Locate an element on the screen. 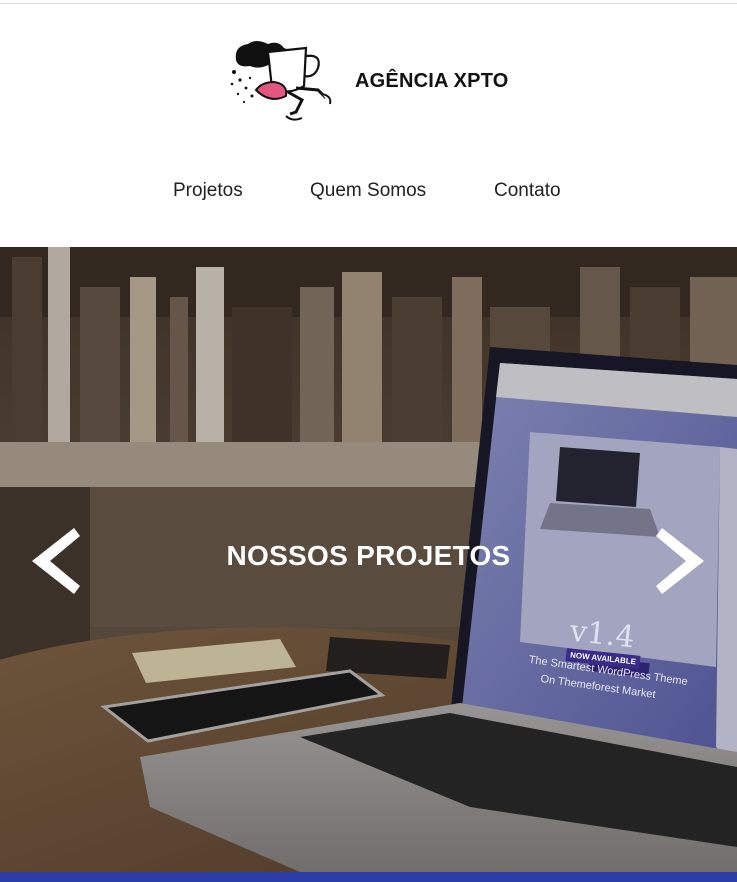 The height and width of the screenshot is (882, 737). top-divider is located at coordinates (368, 3).